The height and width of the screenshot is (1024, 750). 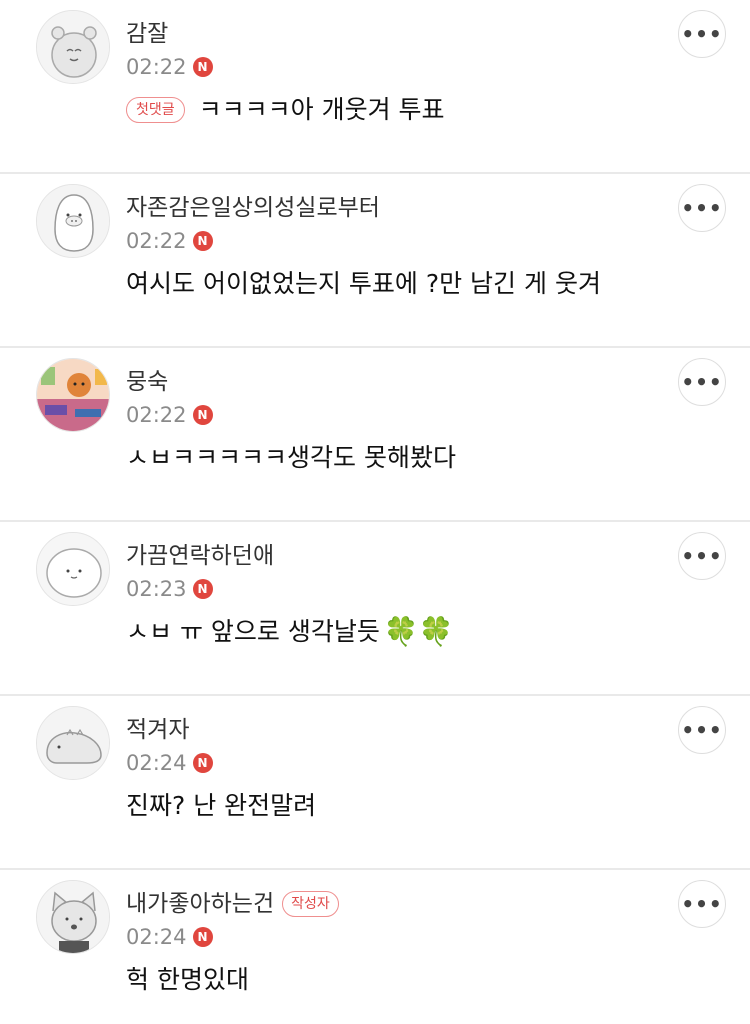 I want to click on comment-body: 첫댓글 ㅋㅋㅋㅋ아 개웃겨 투표, so click(x=285, y=110).